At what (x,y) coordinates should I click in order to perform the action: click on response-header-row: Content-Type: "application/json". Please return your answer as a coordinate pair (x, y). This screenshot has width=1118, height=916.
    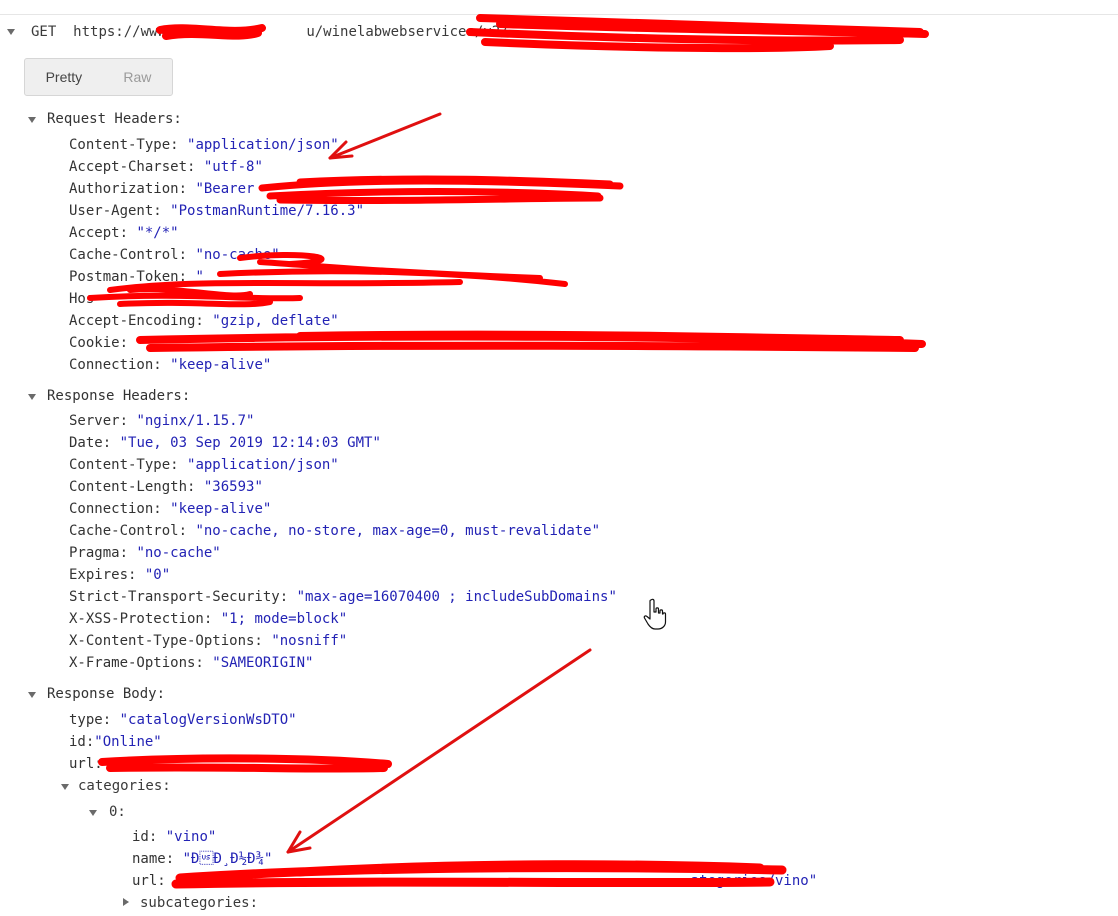
    Looking at the image, I should click on (204, 465).